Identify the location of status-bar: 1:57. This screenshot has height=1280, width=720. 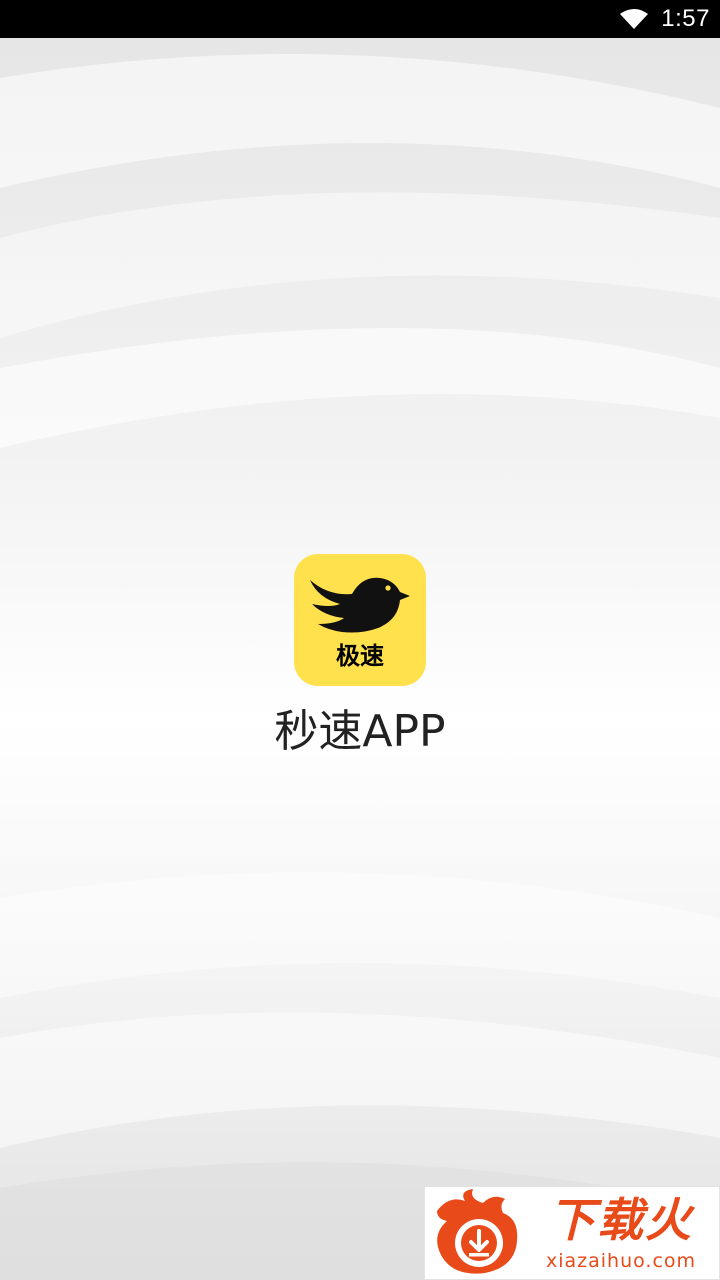
(360, 19).